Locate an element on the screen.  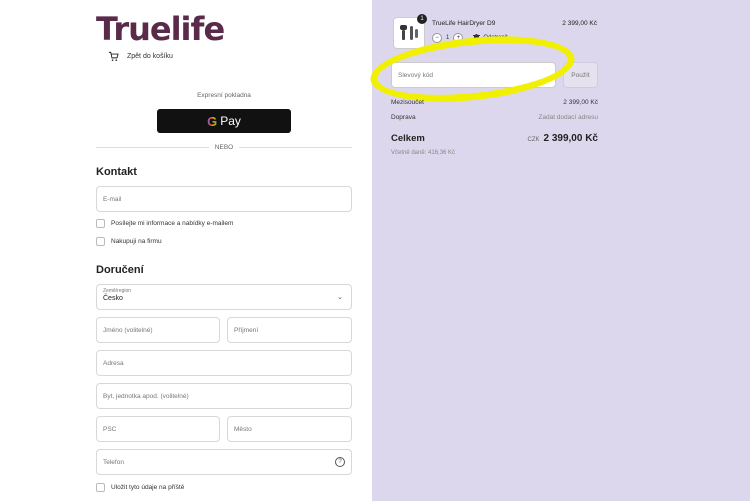
email-field is located at coordinates (224, 199).